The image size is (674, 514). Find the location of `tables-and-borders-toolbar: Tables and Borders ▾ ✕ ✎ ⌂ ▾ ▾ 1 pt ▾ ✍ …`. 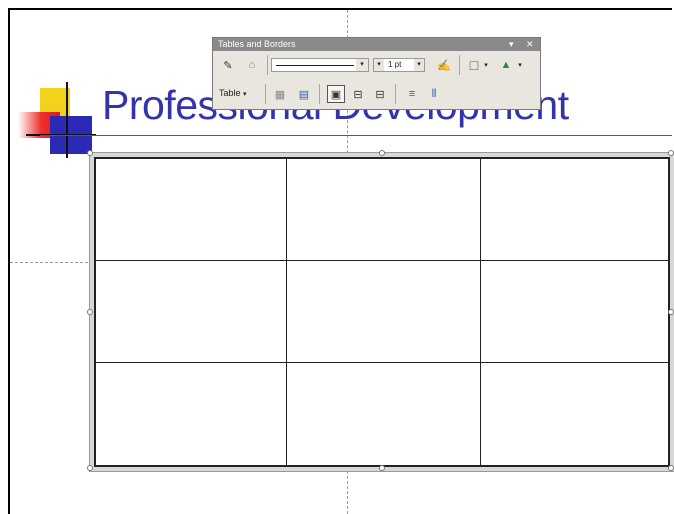

tables-and-borders-toolbar: Tables and Borders ▾ ✕ ✎ ⌂ ▾ ▾ 1 pt ▾ ✍ … is located at coordinates (376, 73).